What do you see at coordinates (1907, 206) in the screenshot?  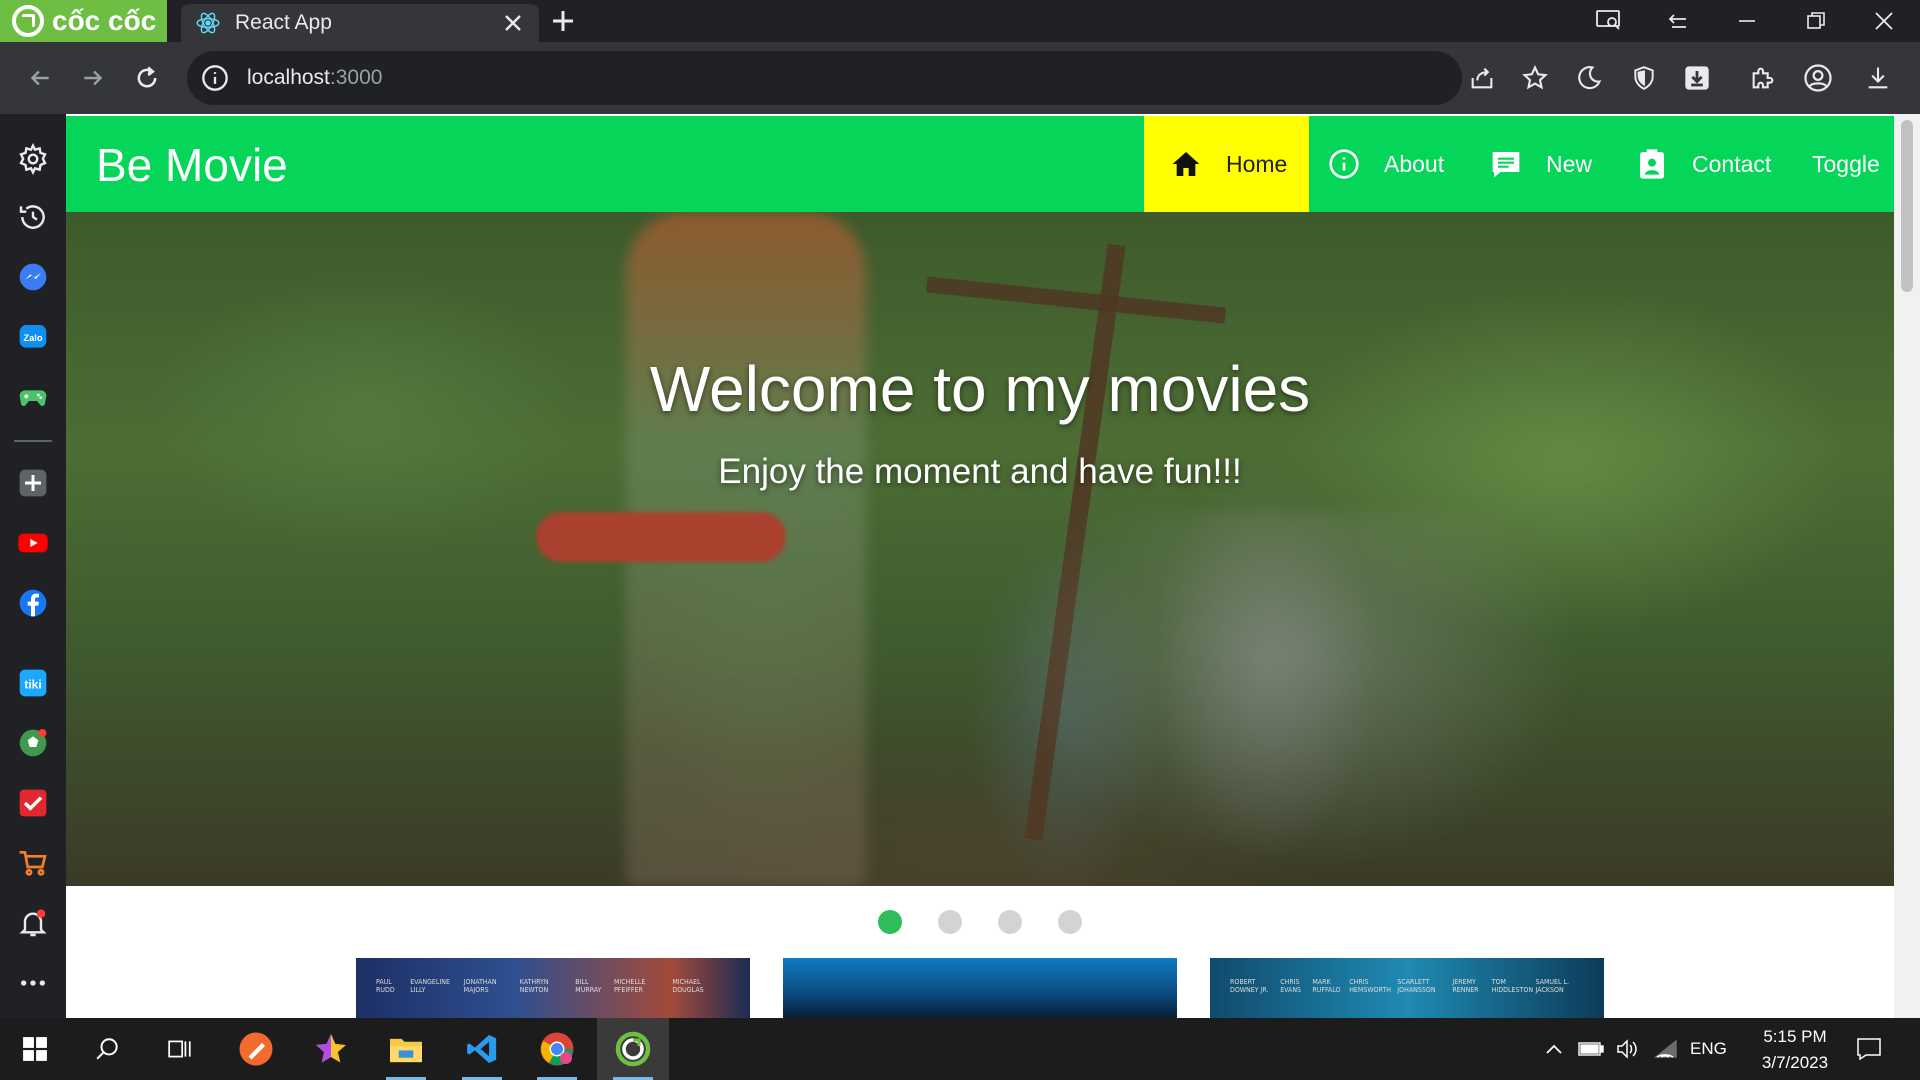 I see `scrollbar-thumb` at bounding box center [1907, 206].